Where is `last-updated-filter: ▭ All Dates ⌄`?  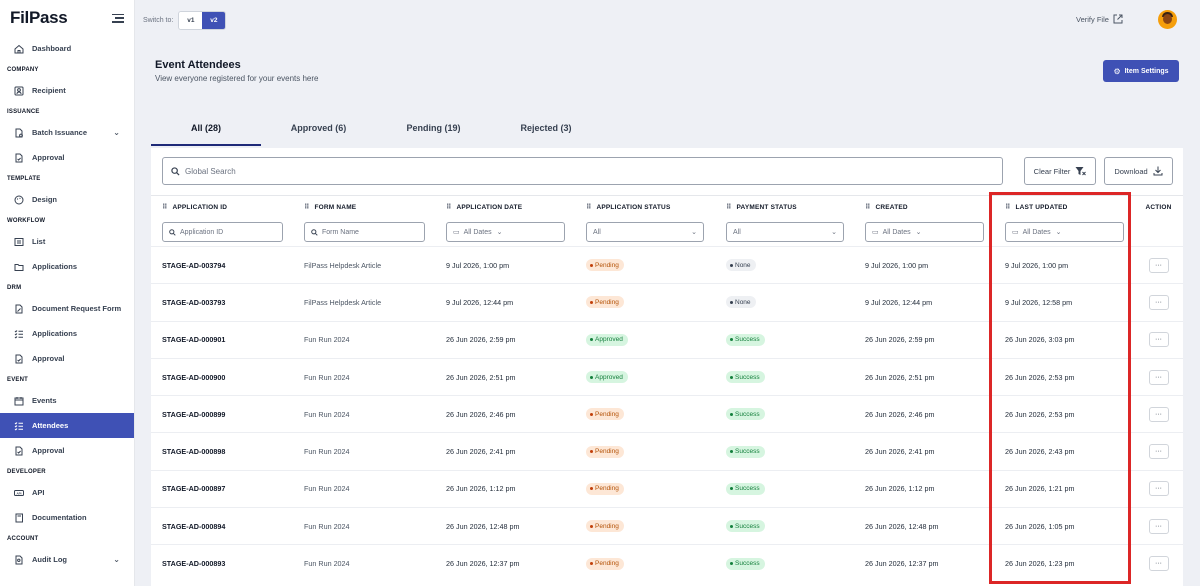
last-updated-filter: ▭ All Dates ⌄ is located at coordinates (1064, 232).